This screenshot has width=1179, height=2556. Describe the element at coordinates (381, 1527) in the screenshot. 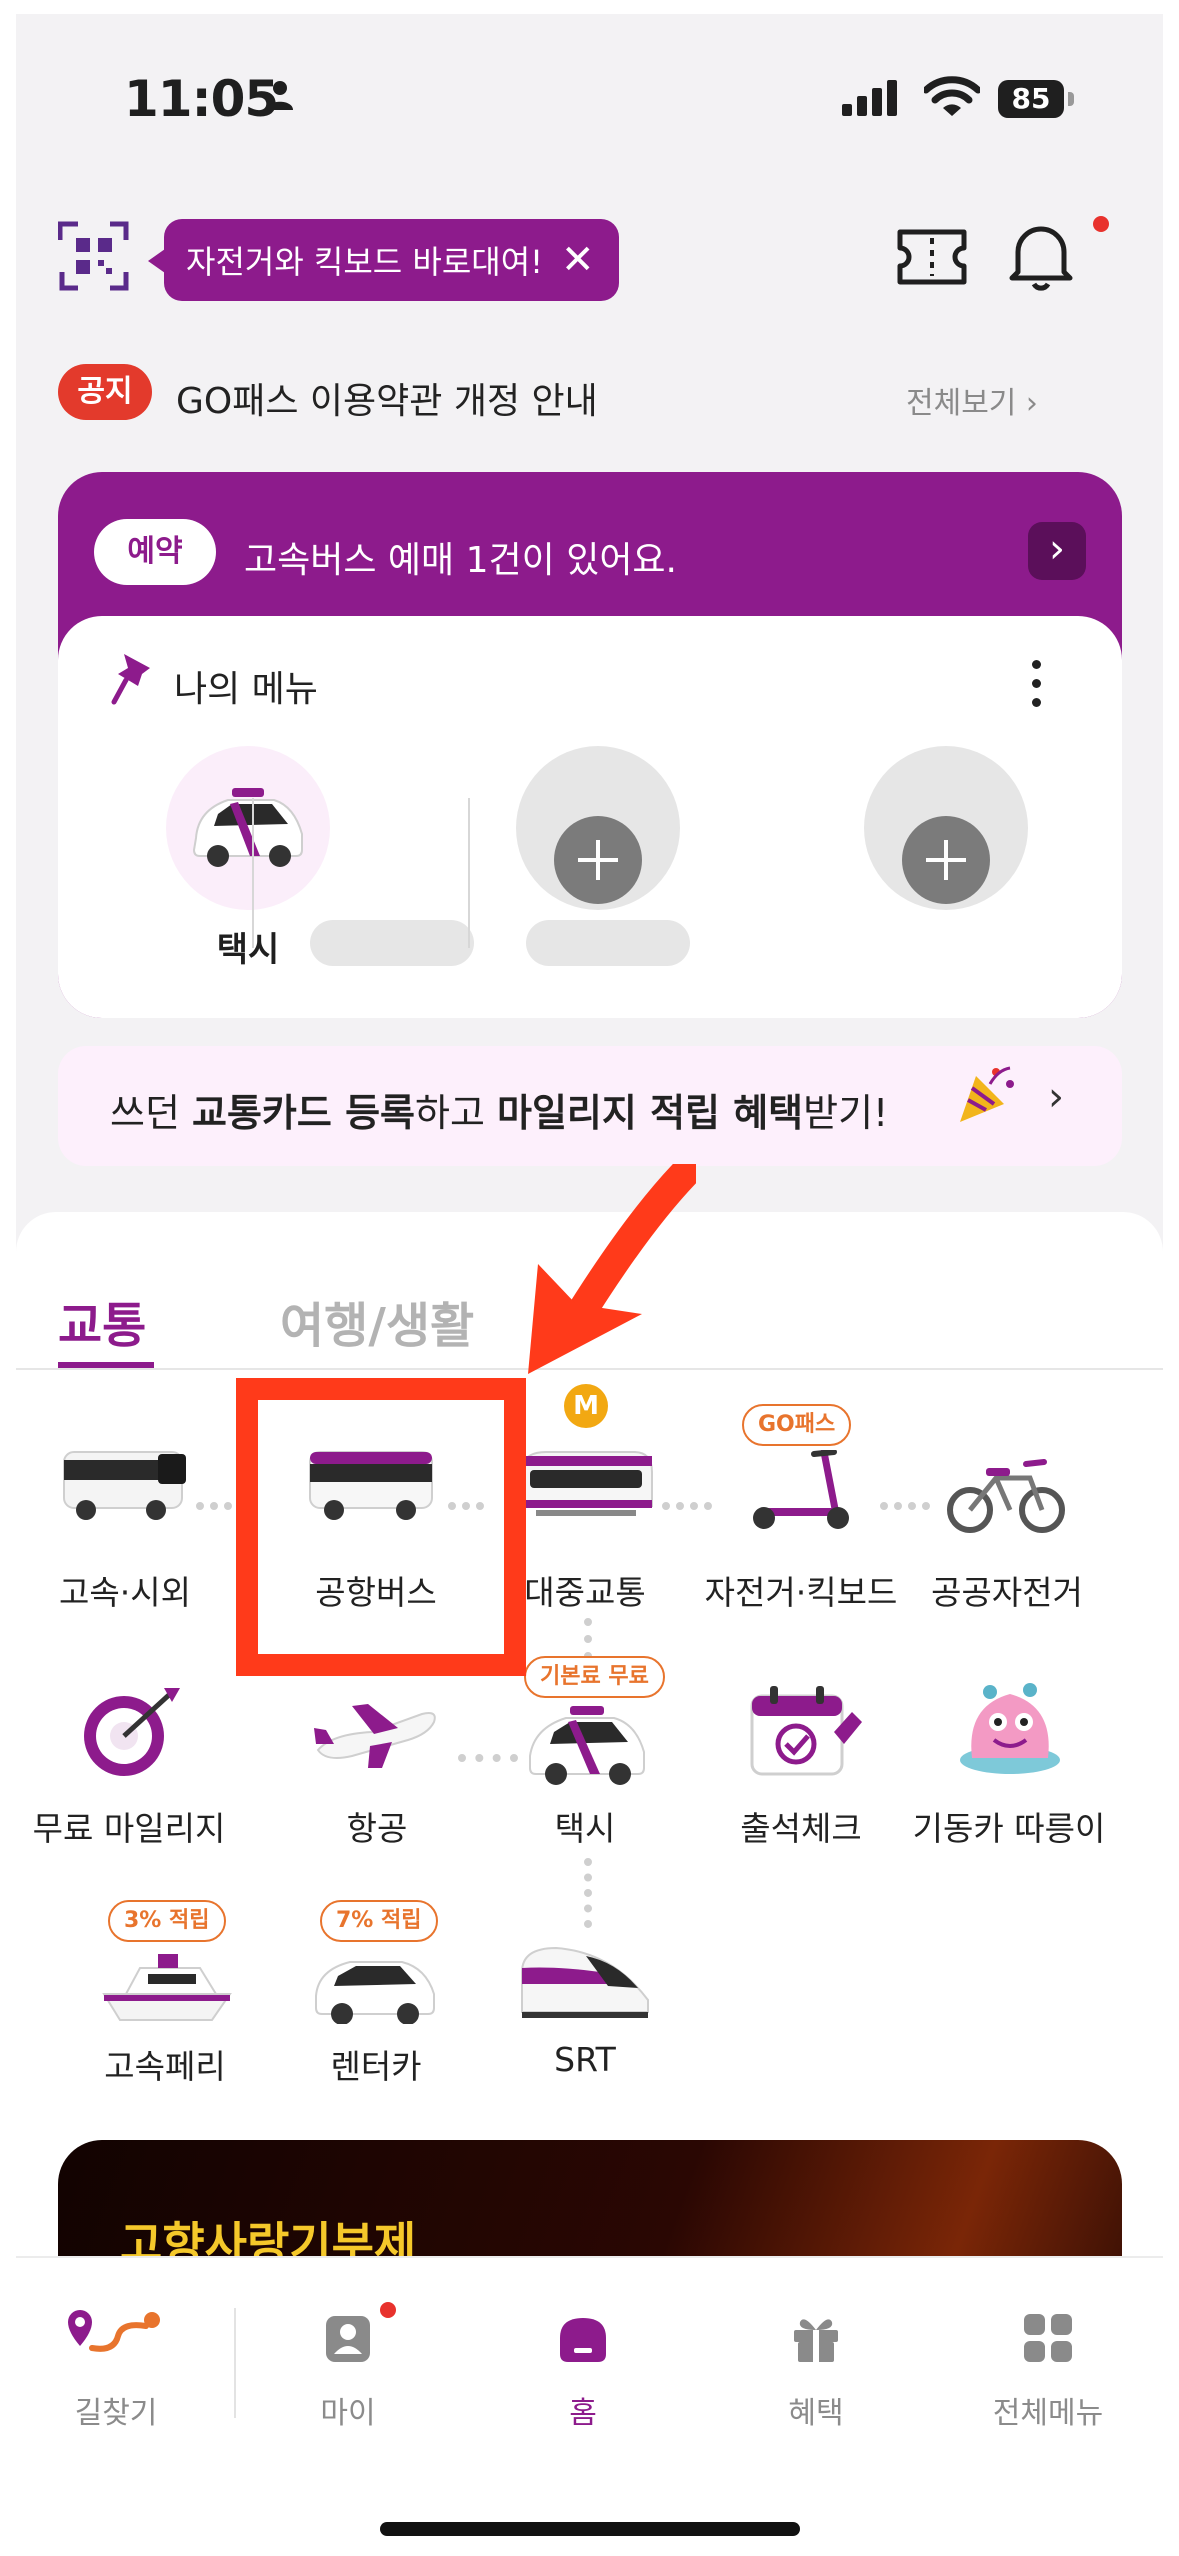

I see `annotation-highlight-box` at that location.